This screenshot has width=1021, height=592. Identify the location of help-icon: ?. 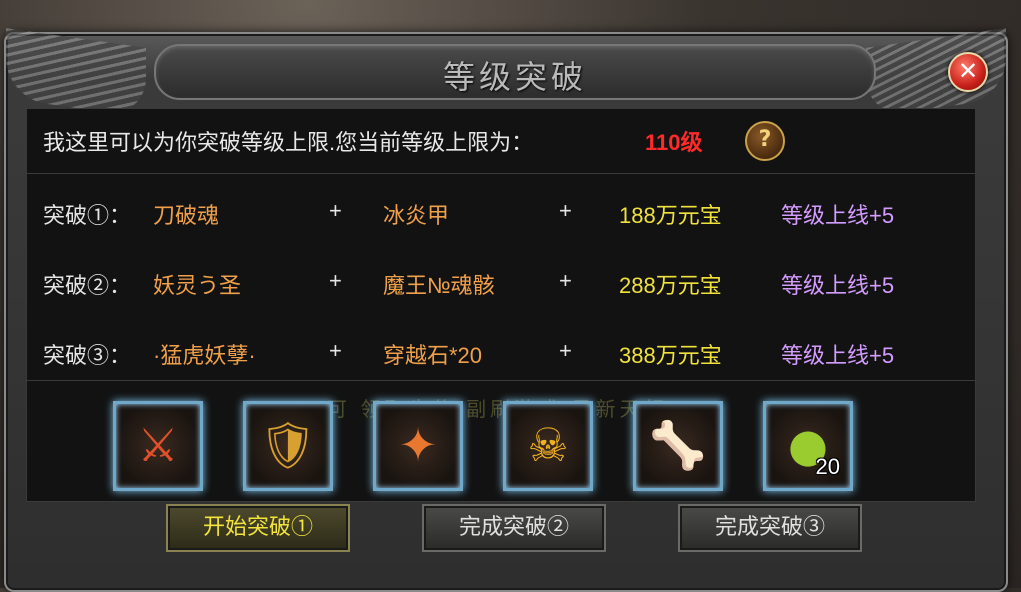
(765, 141).